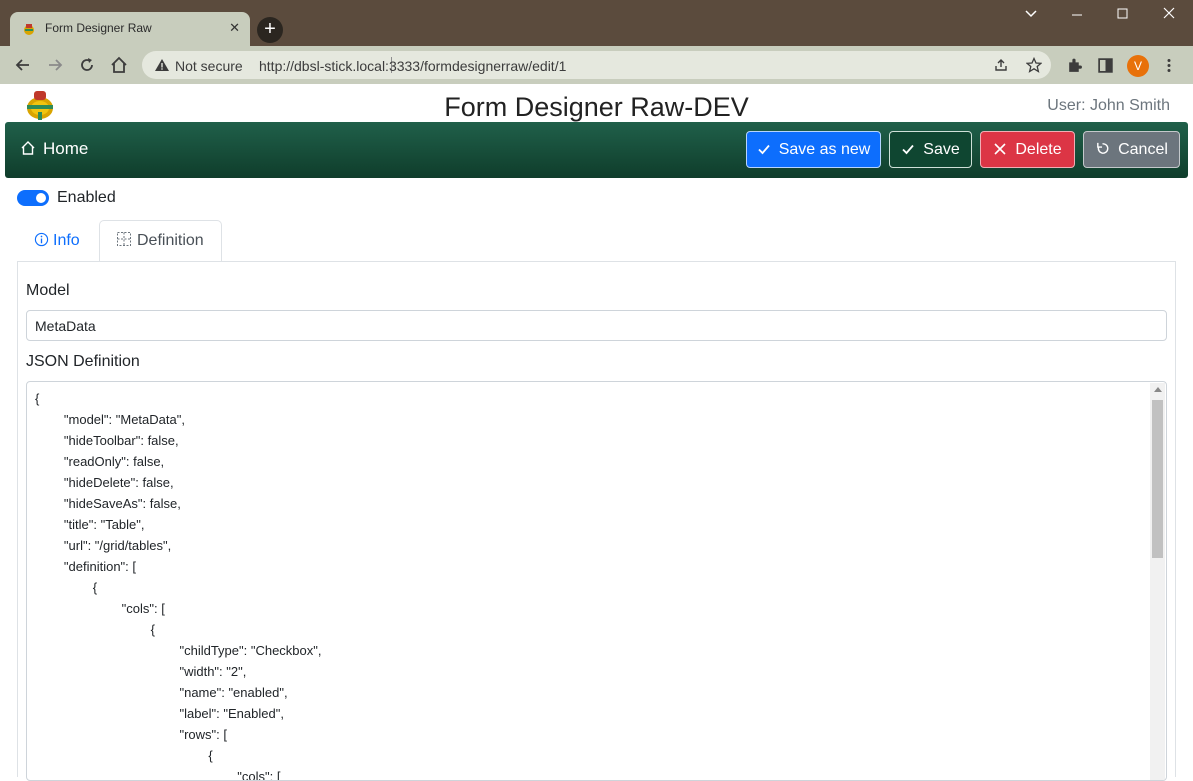 Image resolution: width=1193 pixels, height=781 pixels. What do you see at coordinates (596, 107) in the screenshot?
I see `page-title: Form Designer Raw-DEV` at bounding box center [596, 107].